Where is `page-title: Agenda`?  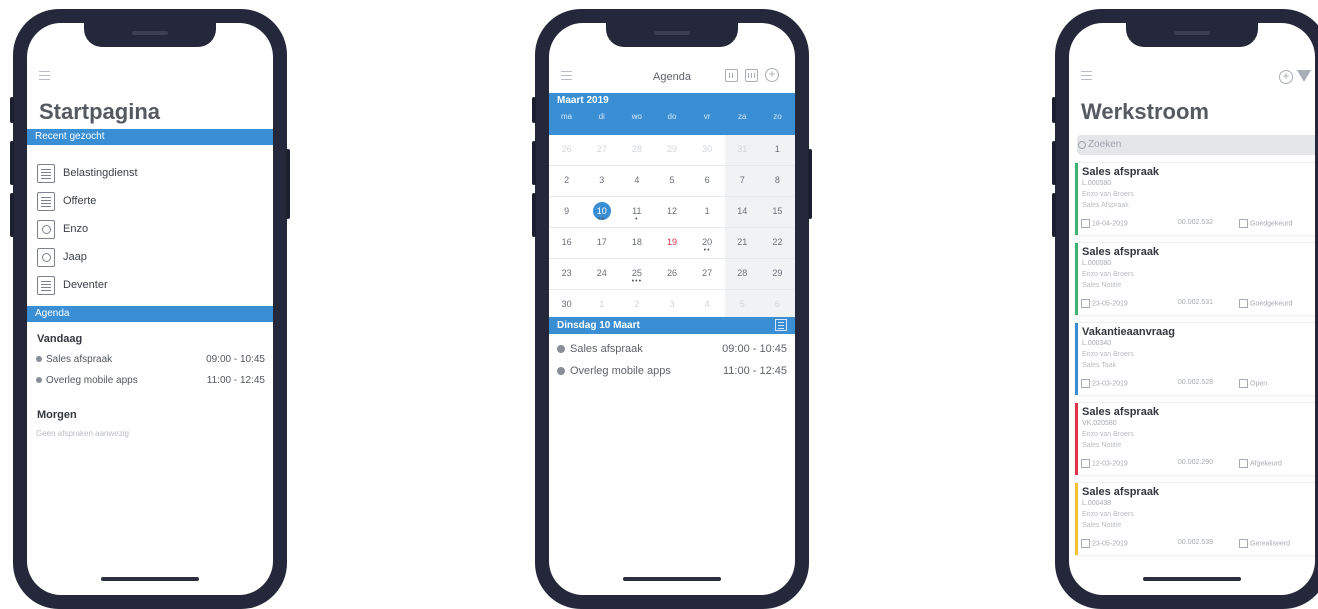
page-title: Agenda is located at coordinates (672, 77).